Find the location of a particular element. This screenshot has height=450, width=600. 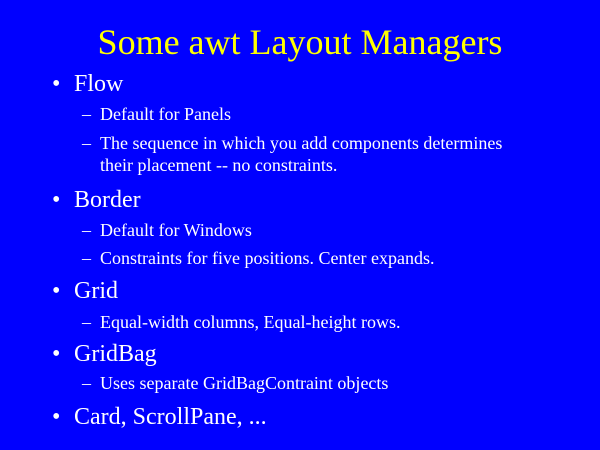

sub-bullet-text: Equal-width columns, Equal-height rows. is located at coordinates (250, 322).